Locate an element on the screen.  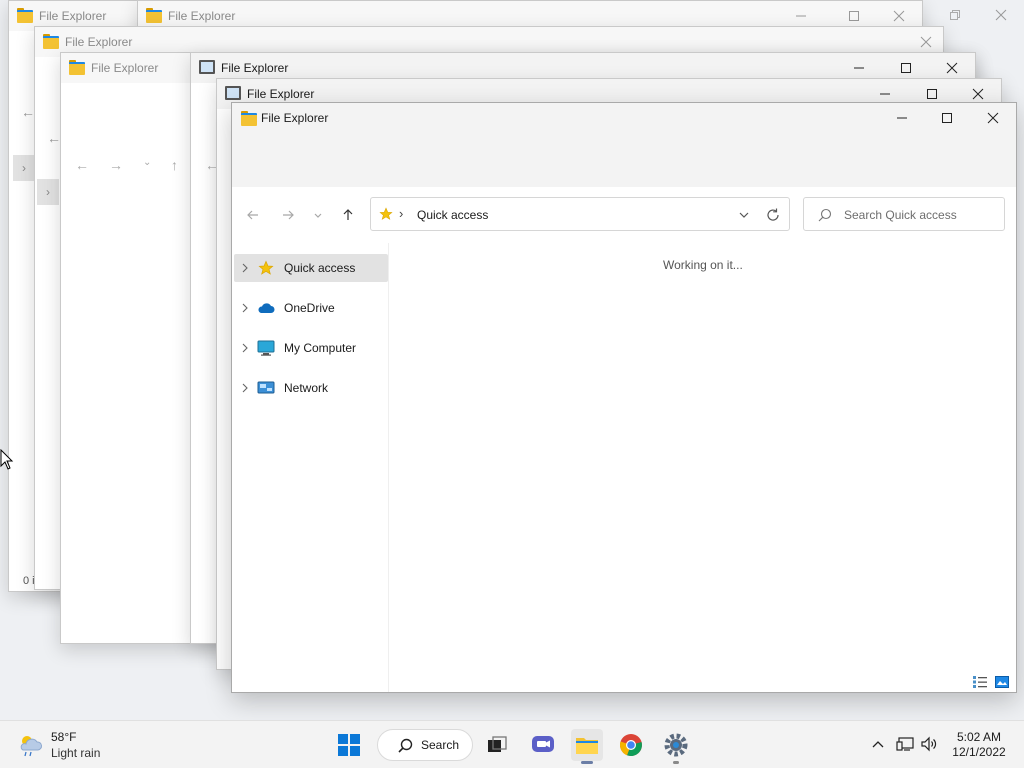
chat-icon is located at coordinates (543, 744).